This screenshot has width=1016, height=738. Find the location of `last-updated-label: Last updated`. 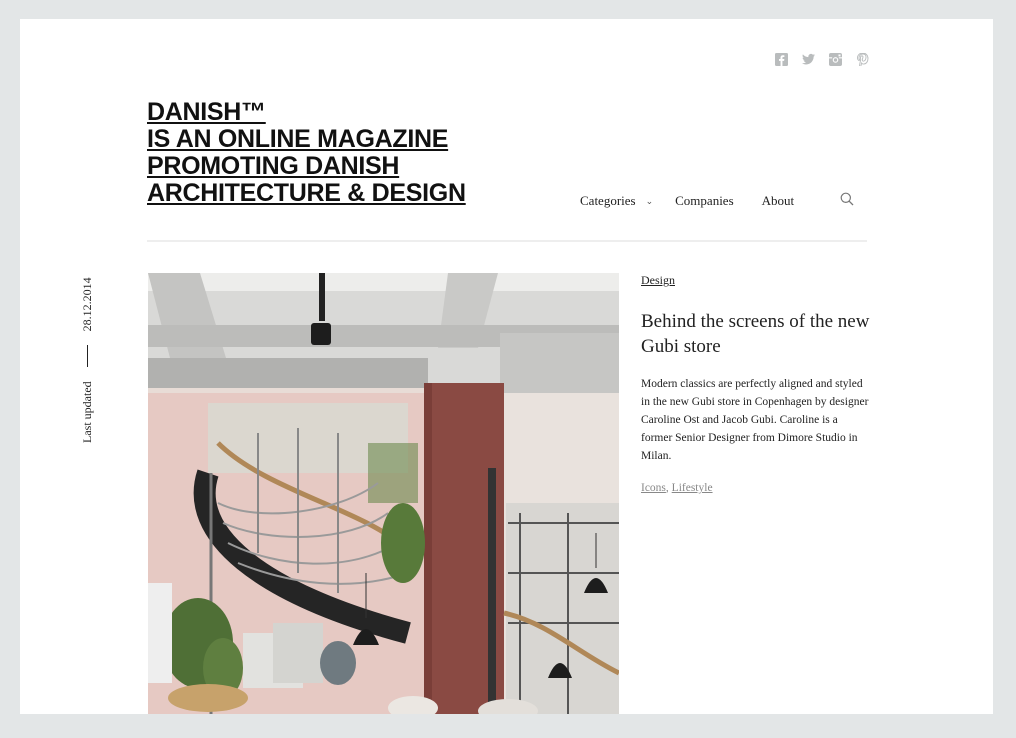

last-updated-label: Last updated is located at coordinates (87, 412).